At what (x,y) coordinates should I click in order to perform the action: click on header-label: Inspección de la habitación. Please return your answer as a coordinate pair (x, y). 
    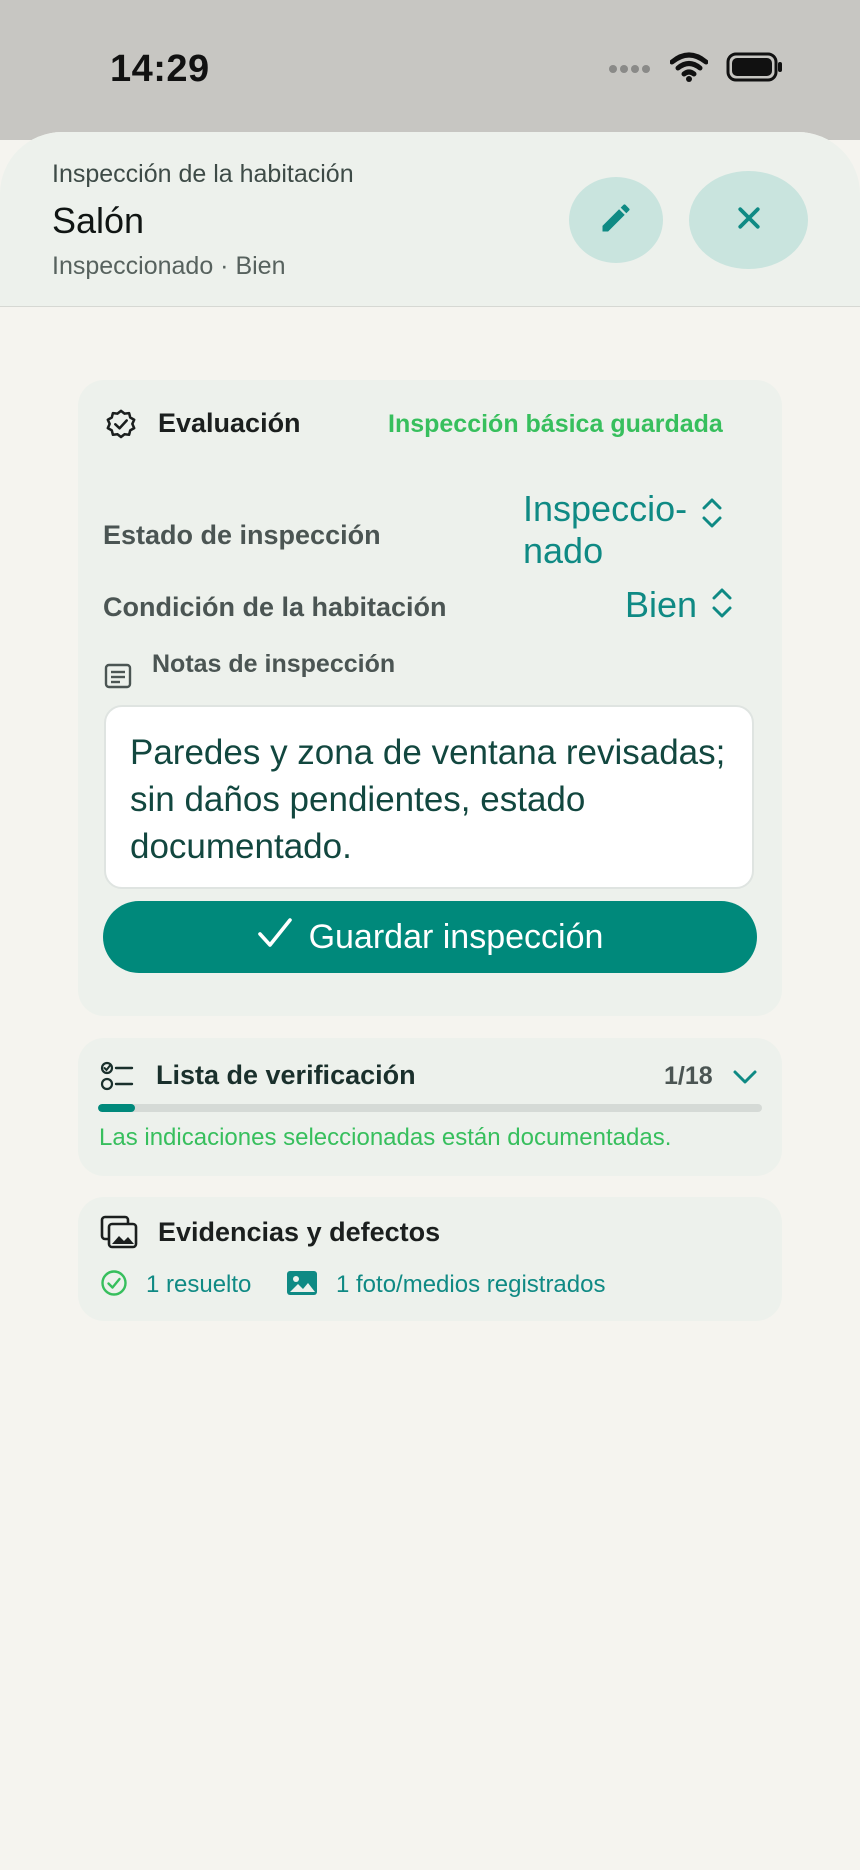
    Looking at the image, I should click on (203, 174).